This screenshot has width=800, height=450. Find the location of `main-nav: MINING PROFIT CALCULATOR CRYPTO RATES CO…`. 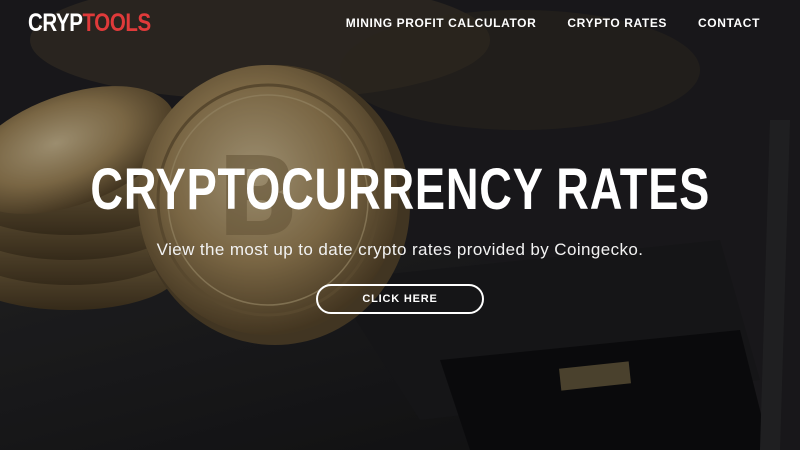

main-nav: MINING PROFIT CALCULATOR CRYPTO RATES CO… is located at coordinates (553, 23).